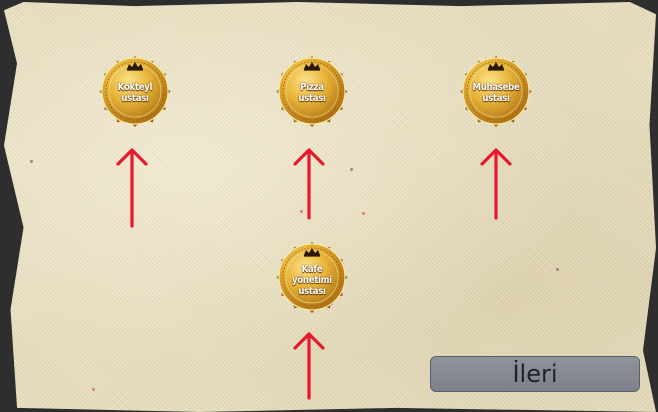 This screenshot has height=412, width=658. I want to click on next-button: İleri, so click(535, 374).